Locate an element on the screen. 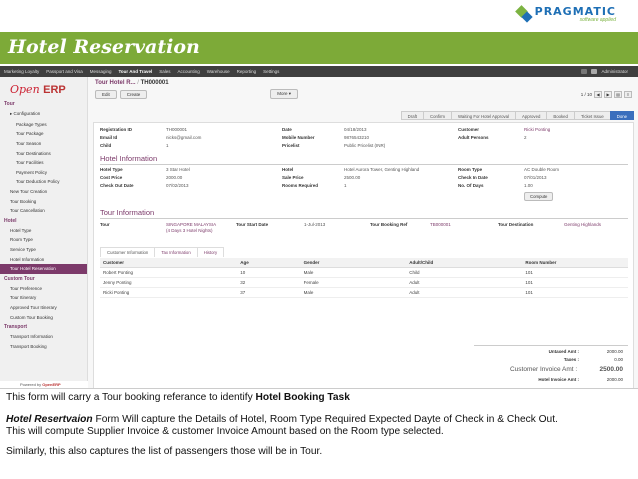  menu-warehouse: Warehouse is located at coordinates (218, 71).